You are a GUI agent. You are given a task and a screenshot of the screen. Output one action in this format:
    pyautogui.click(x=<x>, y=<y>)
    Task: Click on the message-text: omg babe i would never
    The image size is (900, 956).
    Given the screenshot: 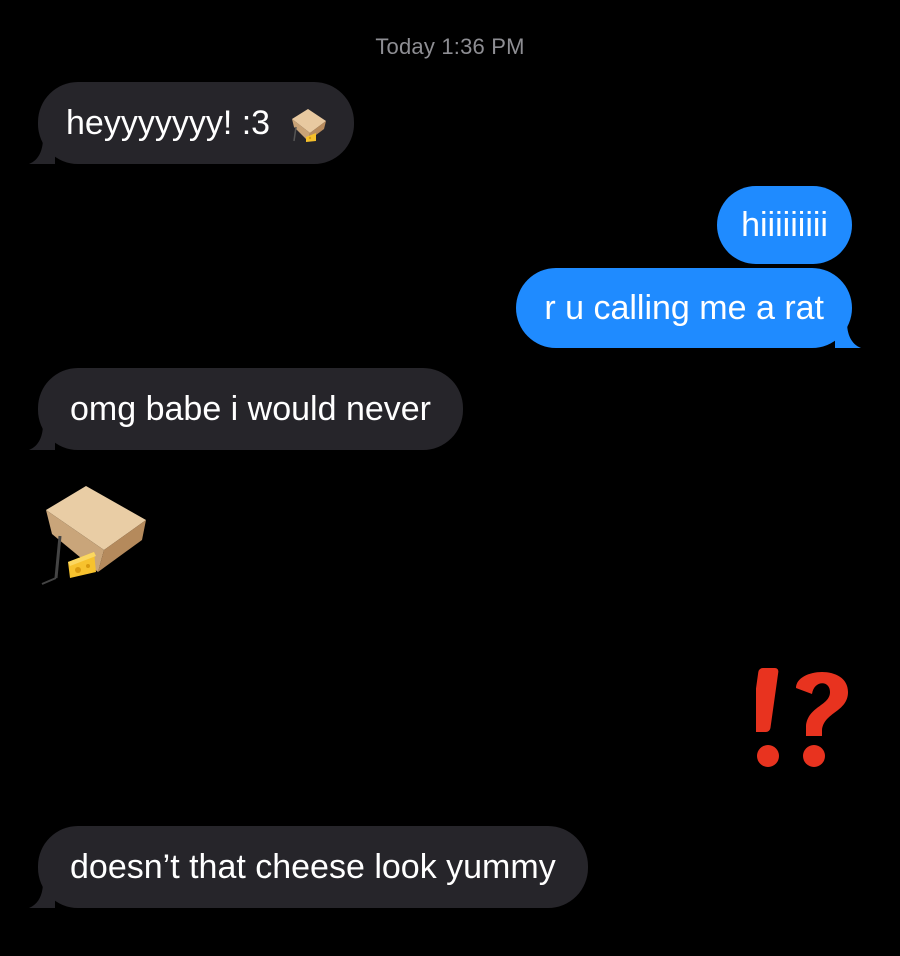 What is the action you would take?
    pyautogui.click(x=251, y=409)
    